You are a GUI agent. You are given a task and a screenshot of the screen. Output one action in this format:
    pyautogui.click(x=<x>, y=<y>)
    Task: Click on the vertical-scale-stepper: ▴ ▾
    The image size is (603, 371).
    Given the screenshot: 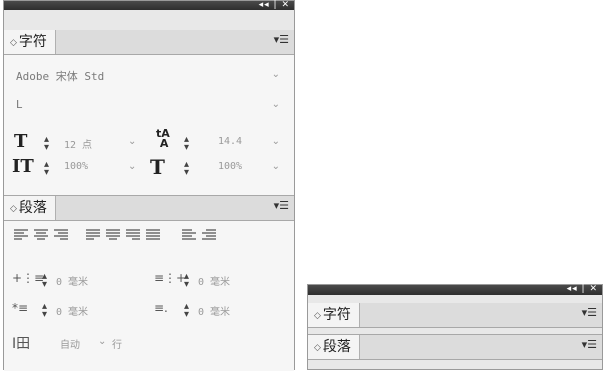 What is the action you would take?
    pyautogui.click(x=46, y=169)
    